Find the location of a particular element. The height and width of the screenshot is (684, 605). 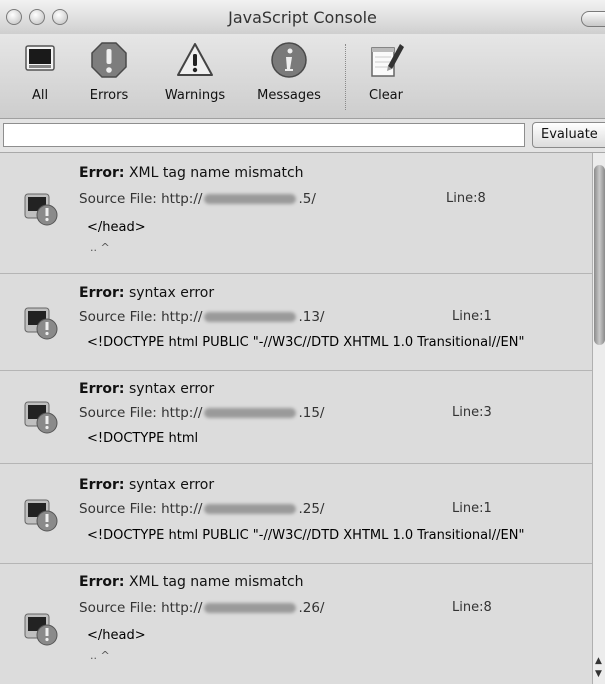

warning-triangle-icon is located at coordinates (195, 60).